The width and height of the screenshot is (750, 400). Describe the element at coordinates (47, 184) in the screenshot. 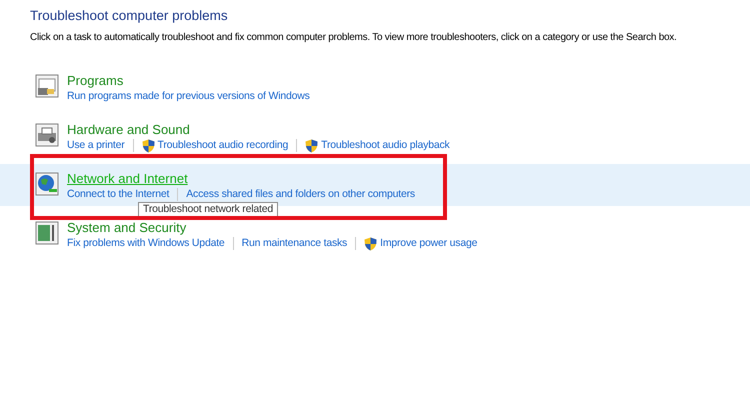

I see `globe-icon` at that location.